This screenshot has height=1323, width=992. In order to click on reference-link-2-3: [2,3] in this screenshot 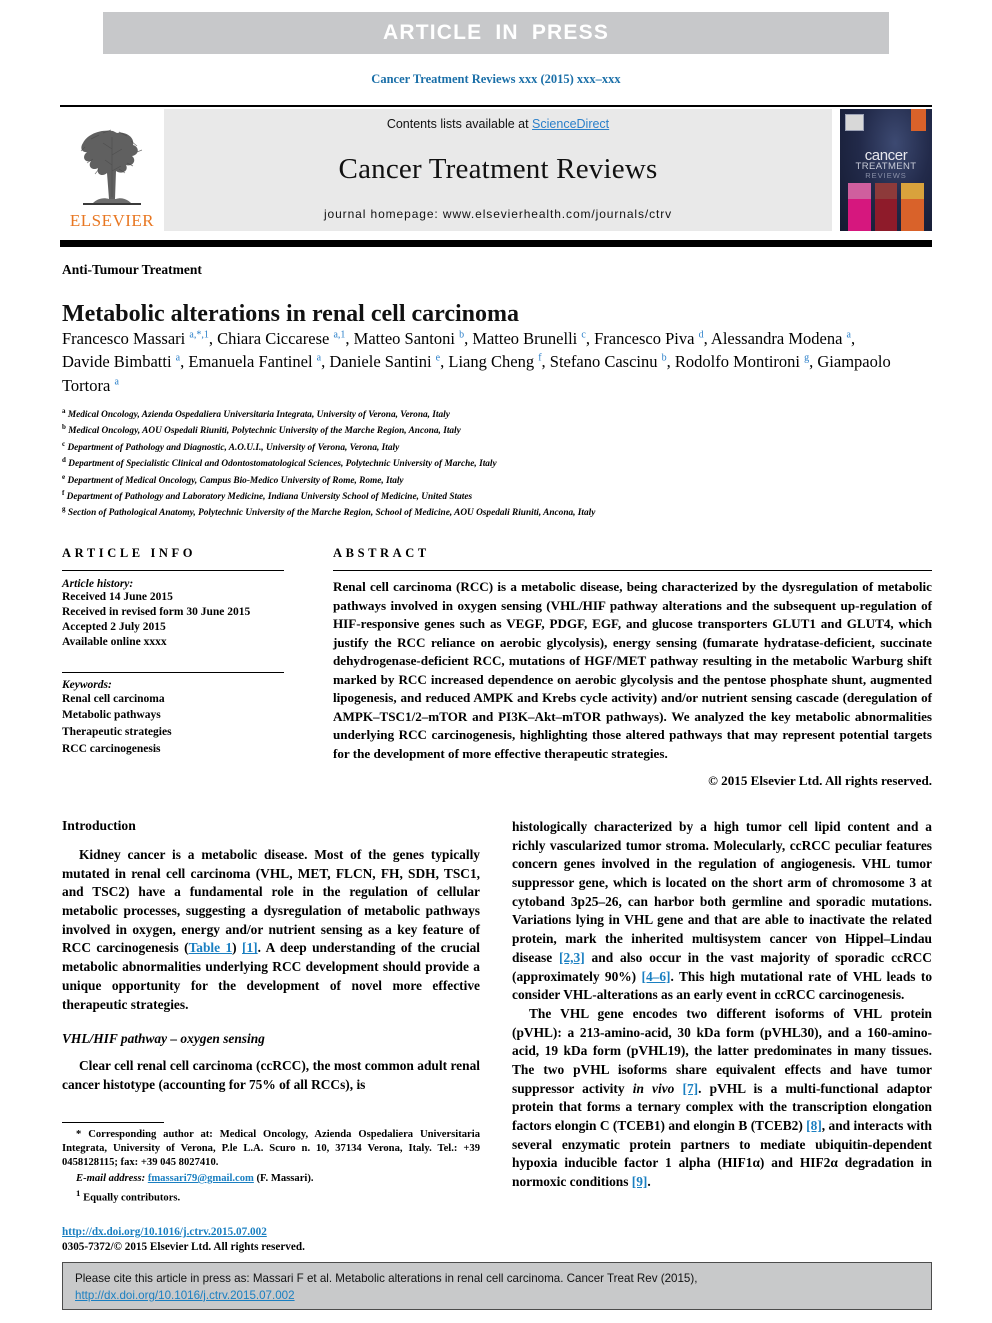, I will do `click(572, 957)`.